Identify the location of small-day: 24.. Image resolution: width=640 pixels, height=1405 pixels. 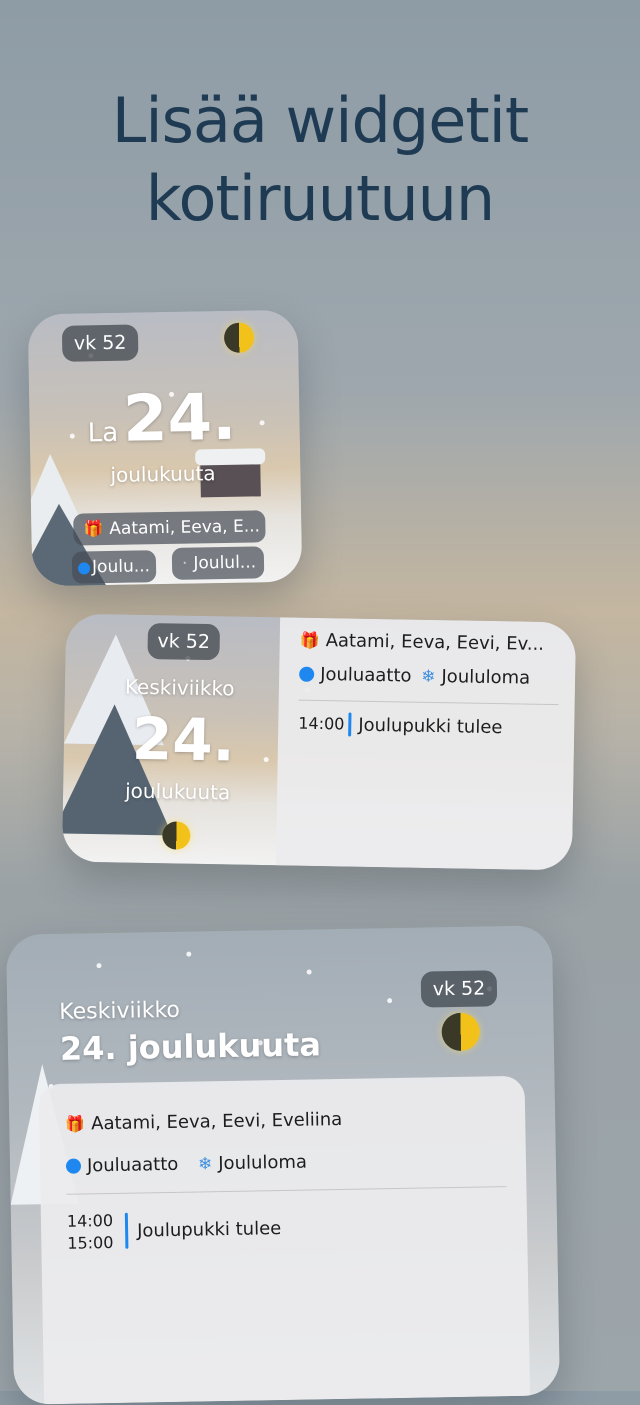
(180, 418).